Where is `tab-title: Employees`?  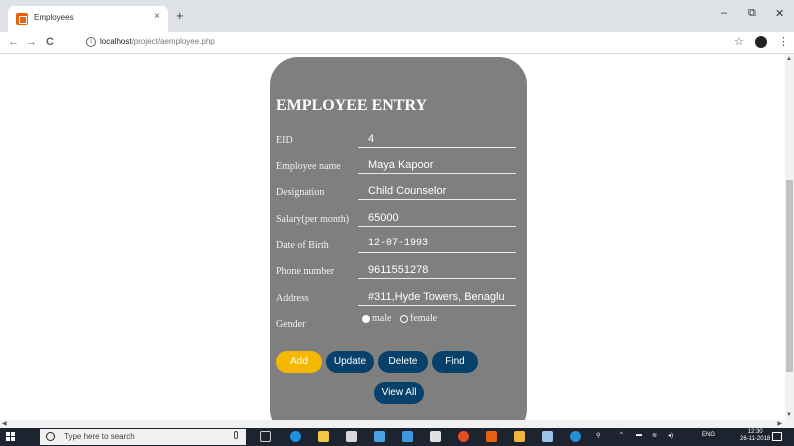
tab-title: Employees is located at coordinates (54, 17).